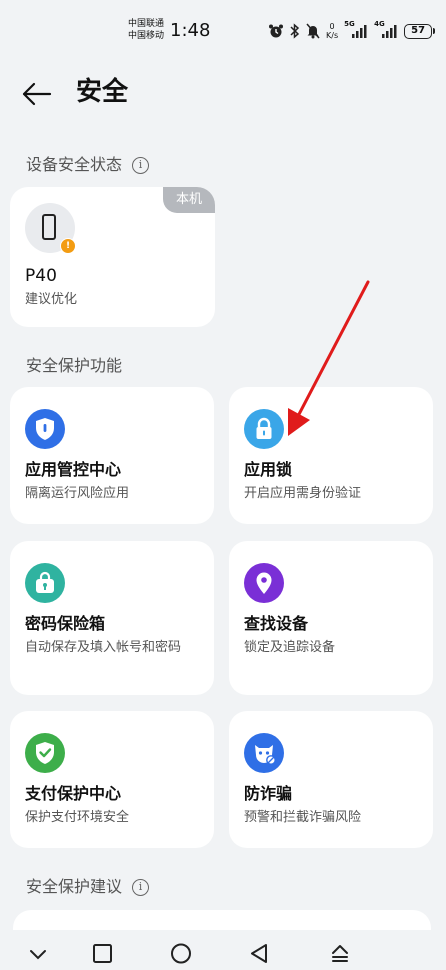 The image size is (446, 970). What do you see at coordinates (65, 623) in the screenshot?
I see `feature-title: 密码保险箱` at bounding box center [65, 623].